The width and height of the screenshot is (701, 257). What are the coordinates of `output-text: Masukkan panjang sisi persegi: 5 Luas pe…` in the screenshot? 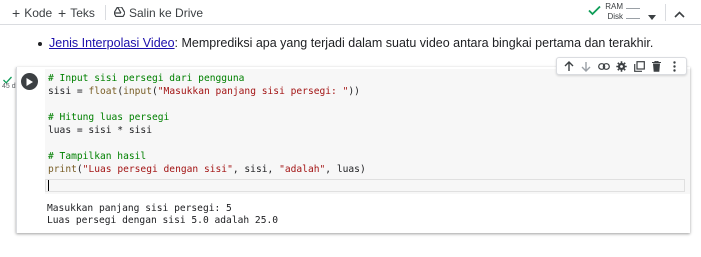 It's located at (162, 215).